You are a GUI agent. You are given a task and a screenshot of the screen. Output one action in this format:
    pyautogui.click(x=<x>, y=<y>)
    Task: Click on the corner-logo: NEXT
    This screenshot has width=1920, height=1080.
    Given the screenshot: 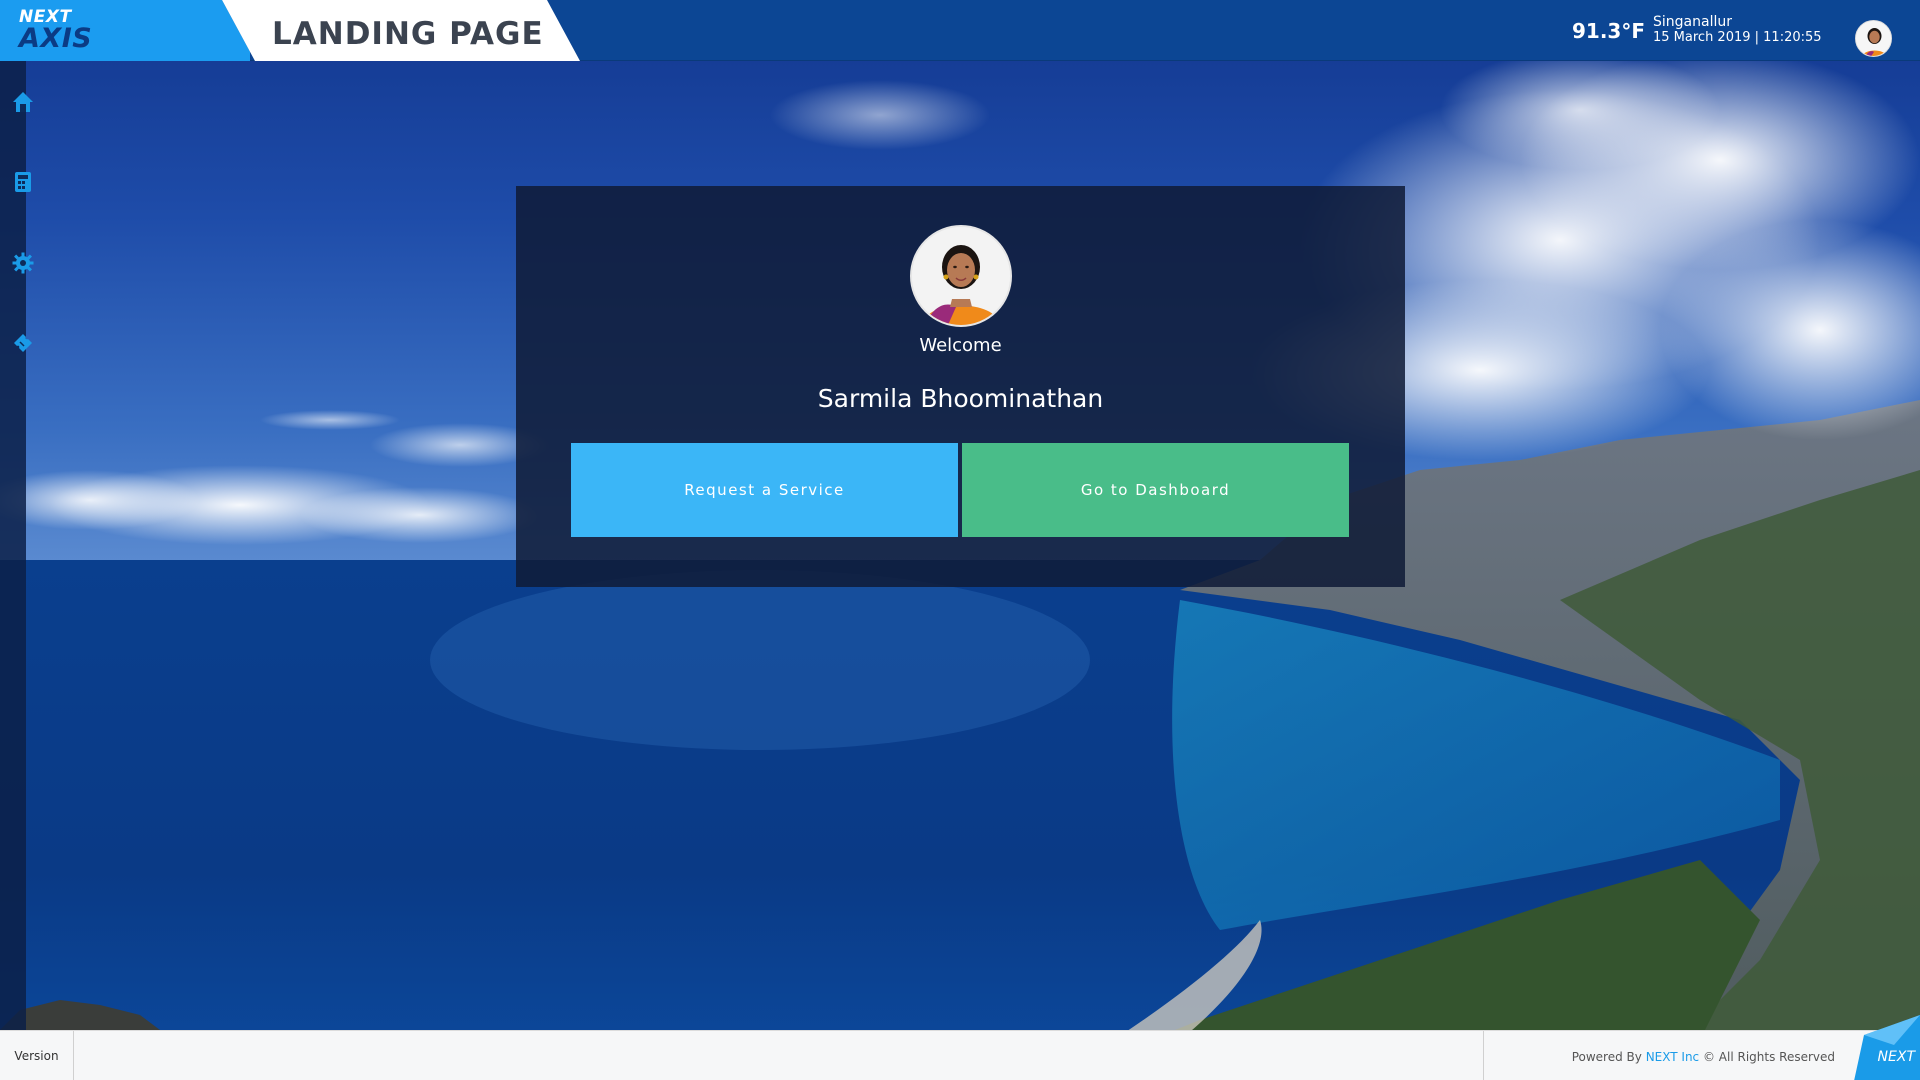 What is the action you would take?
    pyautogui.click(x=1887, y=1047)
    